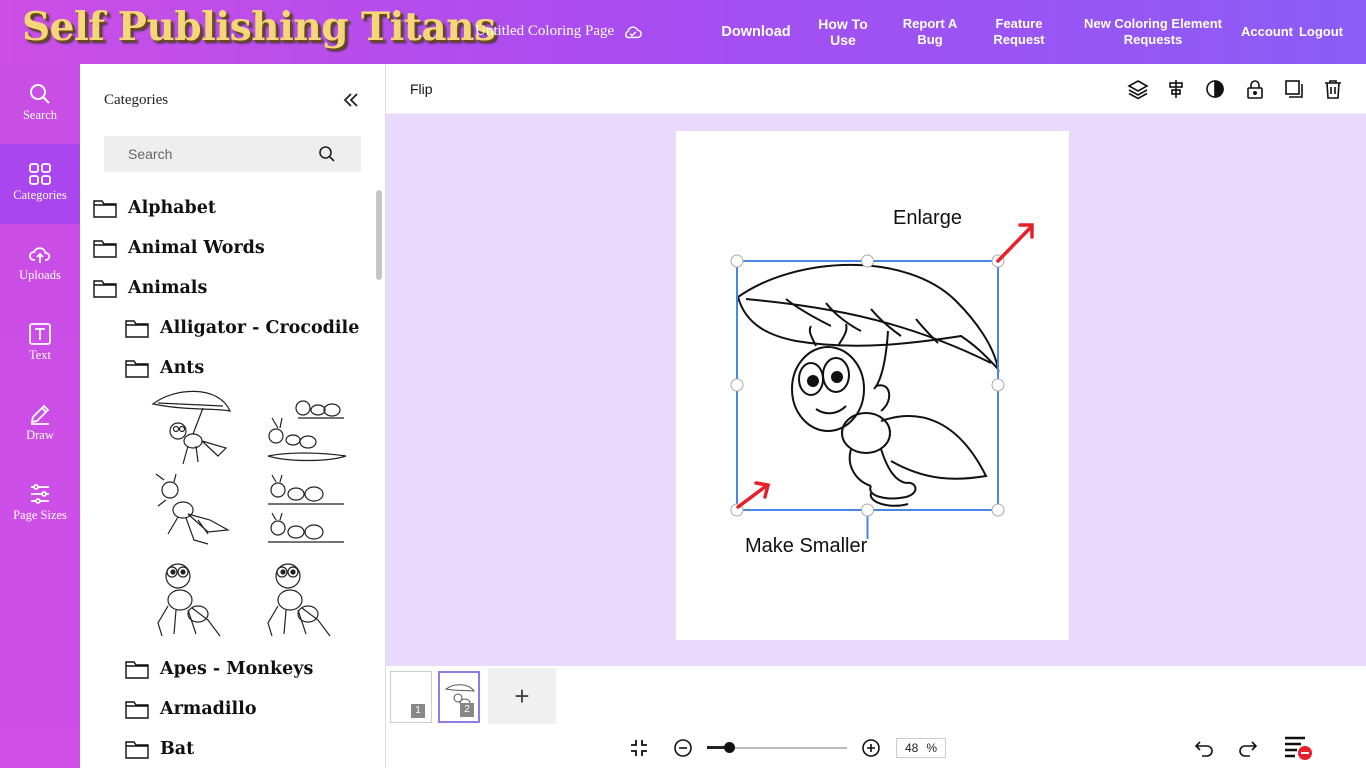 This screenshot has width=1366, height=768. Describe the element at coordinates (149, 288) in the screenshot. I see `category-item-animals: Animals` at that location.